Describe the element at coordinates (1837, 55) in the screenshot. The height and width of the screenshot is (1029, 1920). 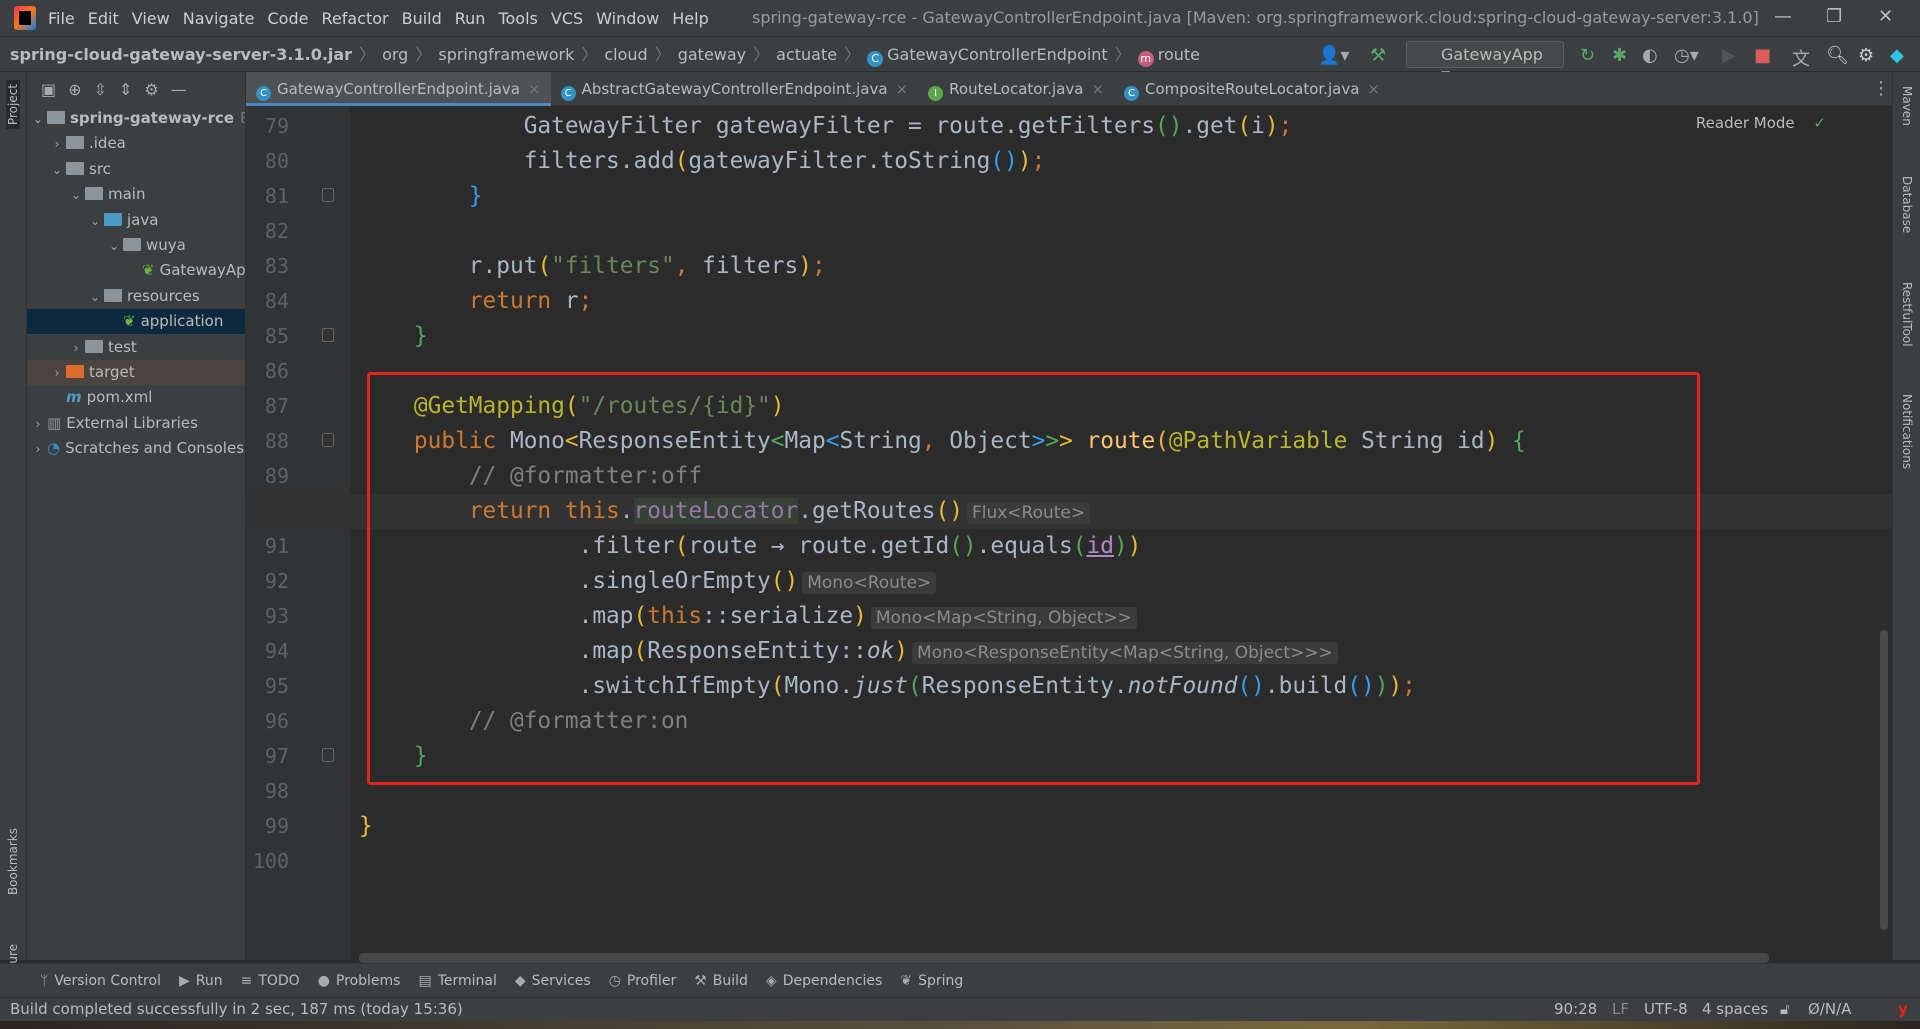
I see `search-icon: 🔍︎` at that location.